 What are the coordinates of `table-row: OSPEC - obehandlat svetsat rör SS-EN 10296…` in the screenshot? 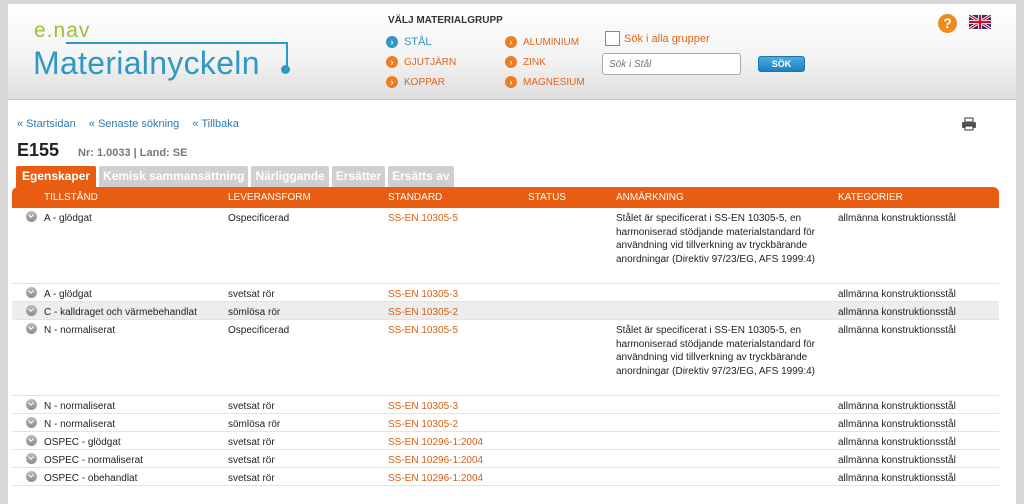 It's located at (505, 477).